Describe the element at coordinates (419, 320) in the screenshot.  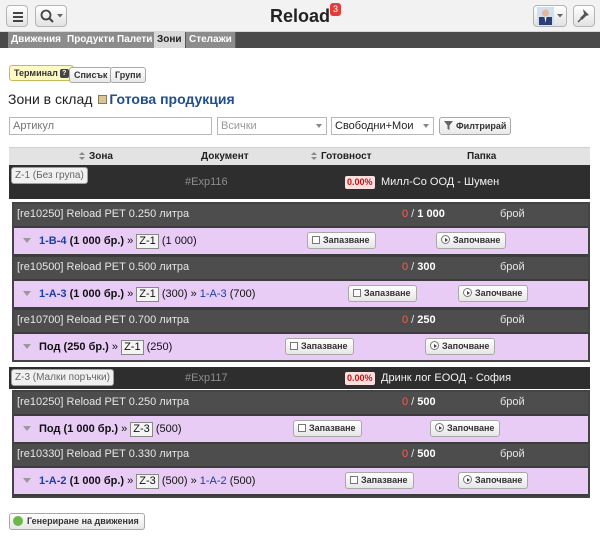
I see `quantity: 0 / 250` at that location.